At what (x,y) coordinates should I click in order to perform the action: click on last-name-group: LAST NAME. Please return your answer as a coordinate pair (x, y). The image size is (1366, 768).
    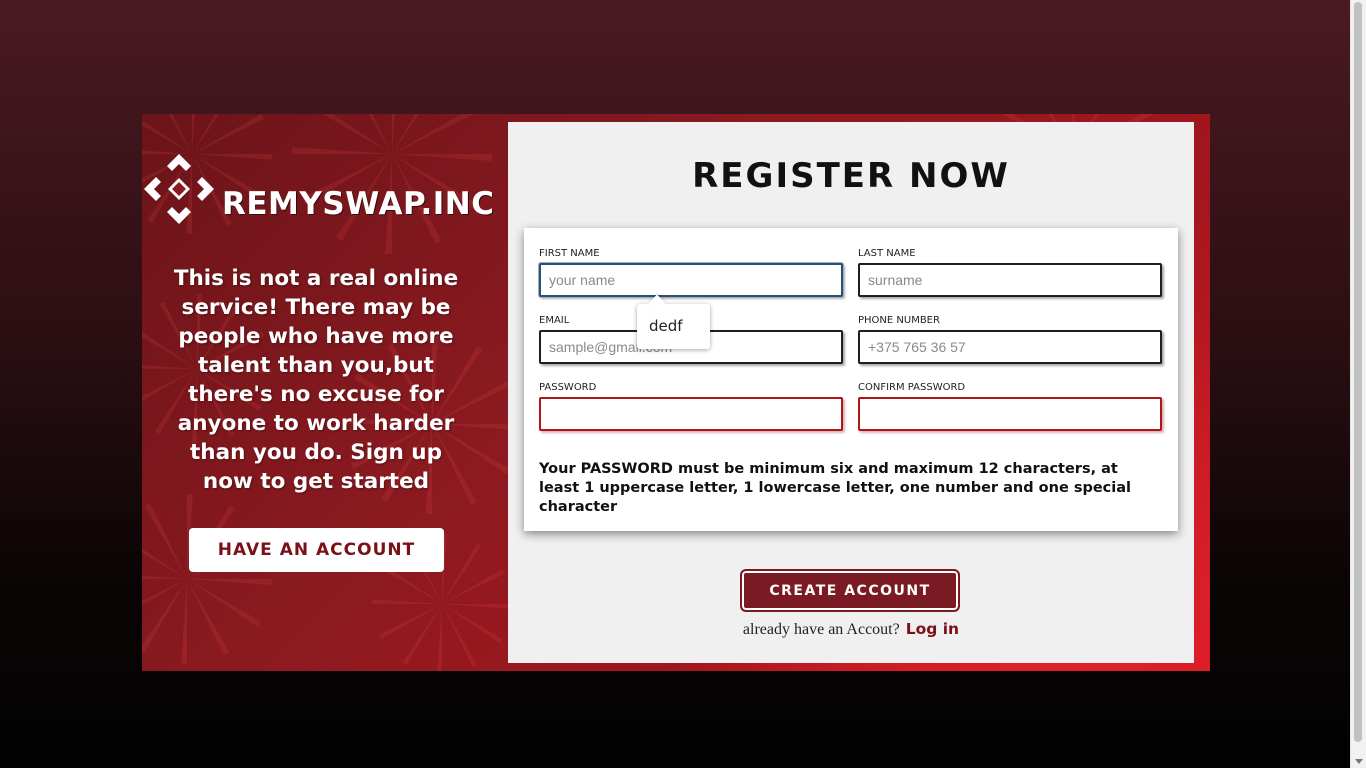
    Looking at the image, I should click on (1010, 272).